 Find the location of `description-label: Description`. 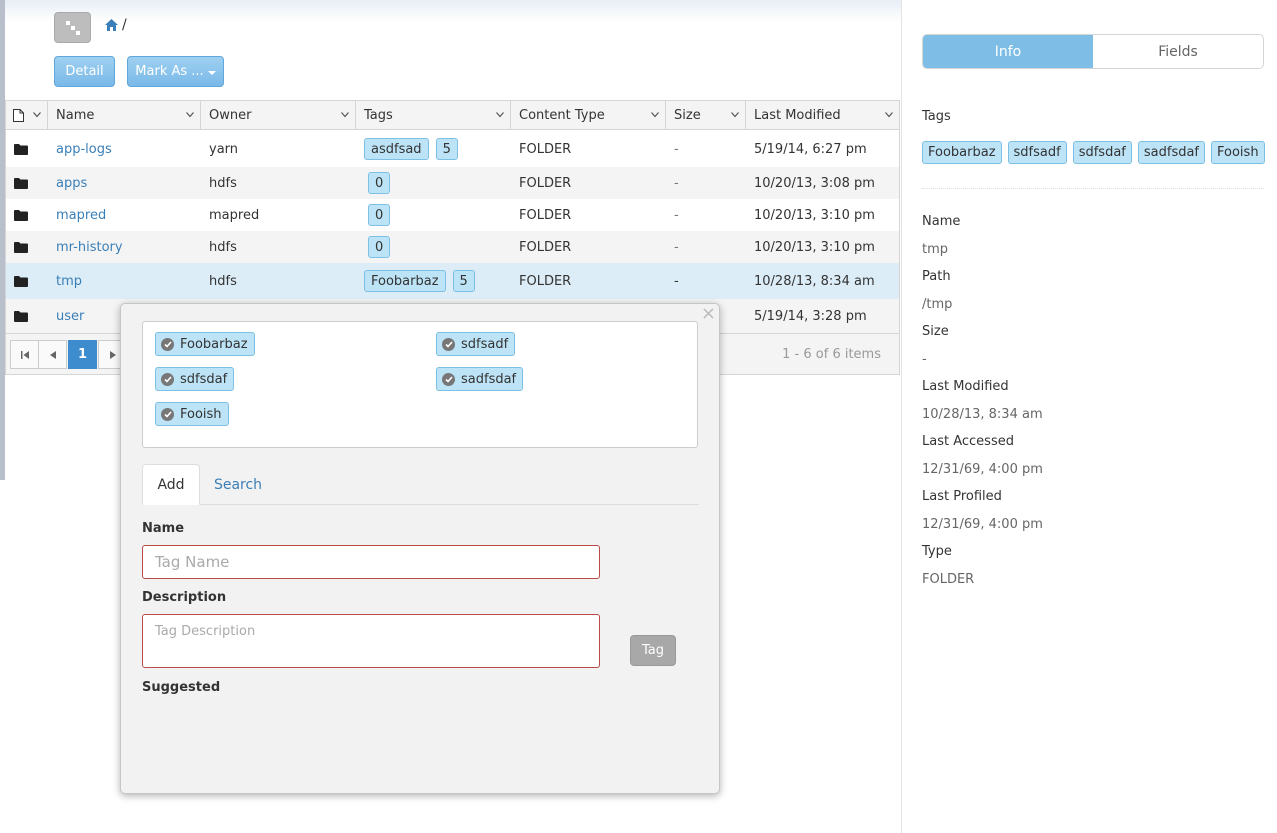

description-label: Description is located at coordinates (184, 597).